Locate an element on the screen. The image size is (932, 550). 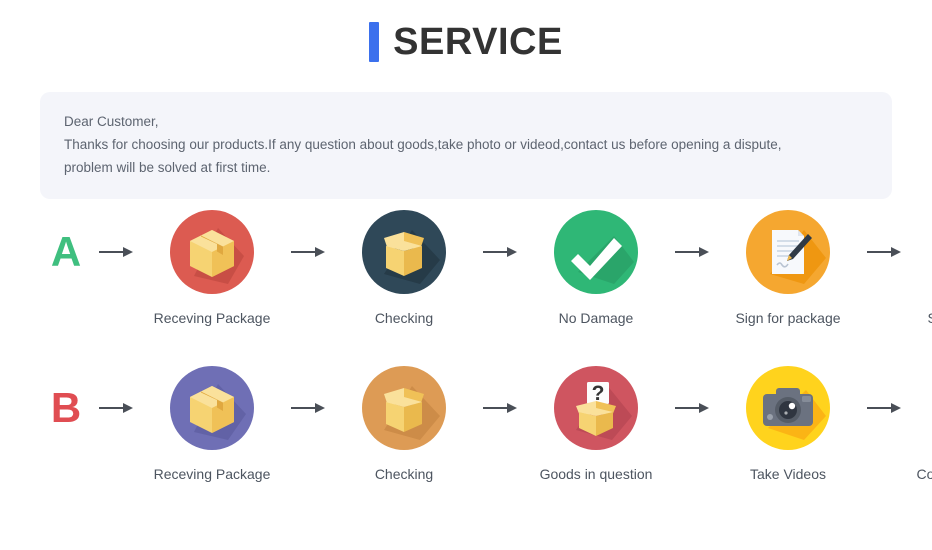
flow-step-label: Take Videos is located at coordinates (787, 474).